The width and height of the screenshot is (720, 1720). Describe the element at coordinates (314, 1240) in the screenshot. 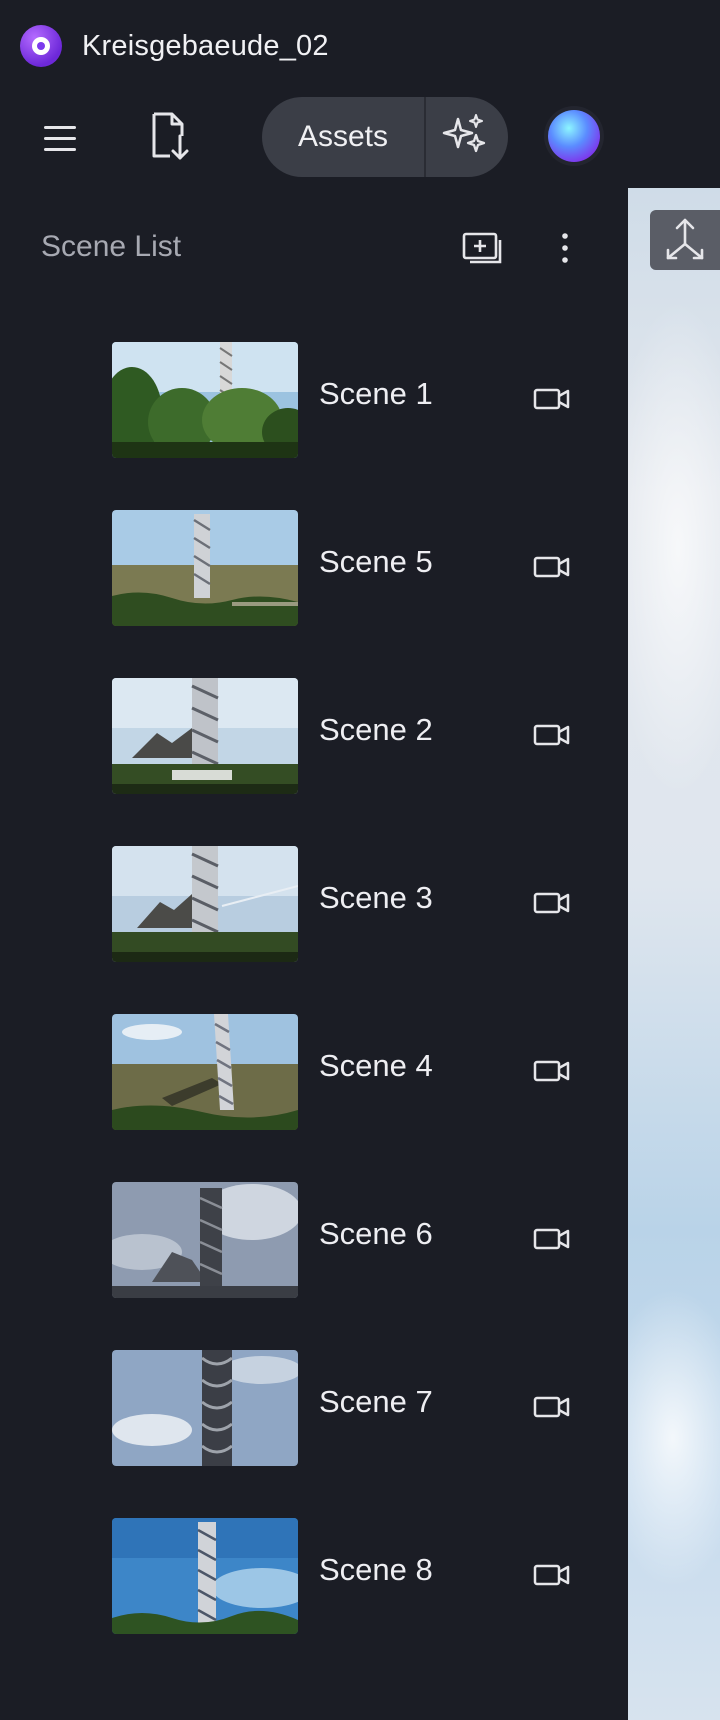

I see `scene-row: Scene 6` at that location.